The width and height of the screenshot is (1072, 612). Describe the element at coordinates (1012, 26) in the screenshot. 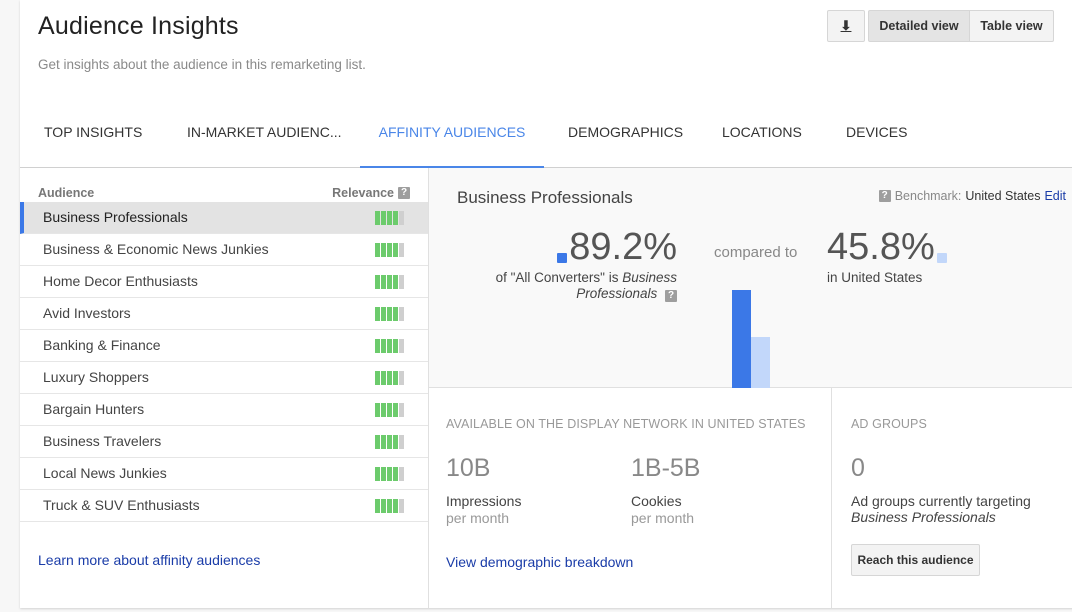

I see `table-view-button: Table view` at that location.